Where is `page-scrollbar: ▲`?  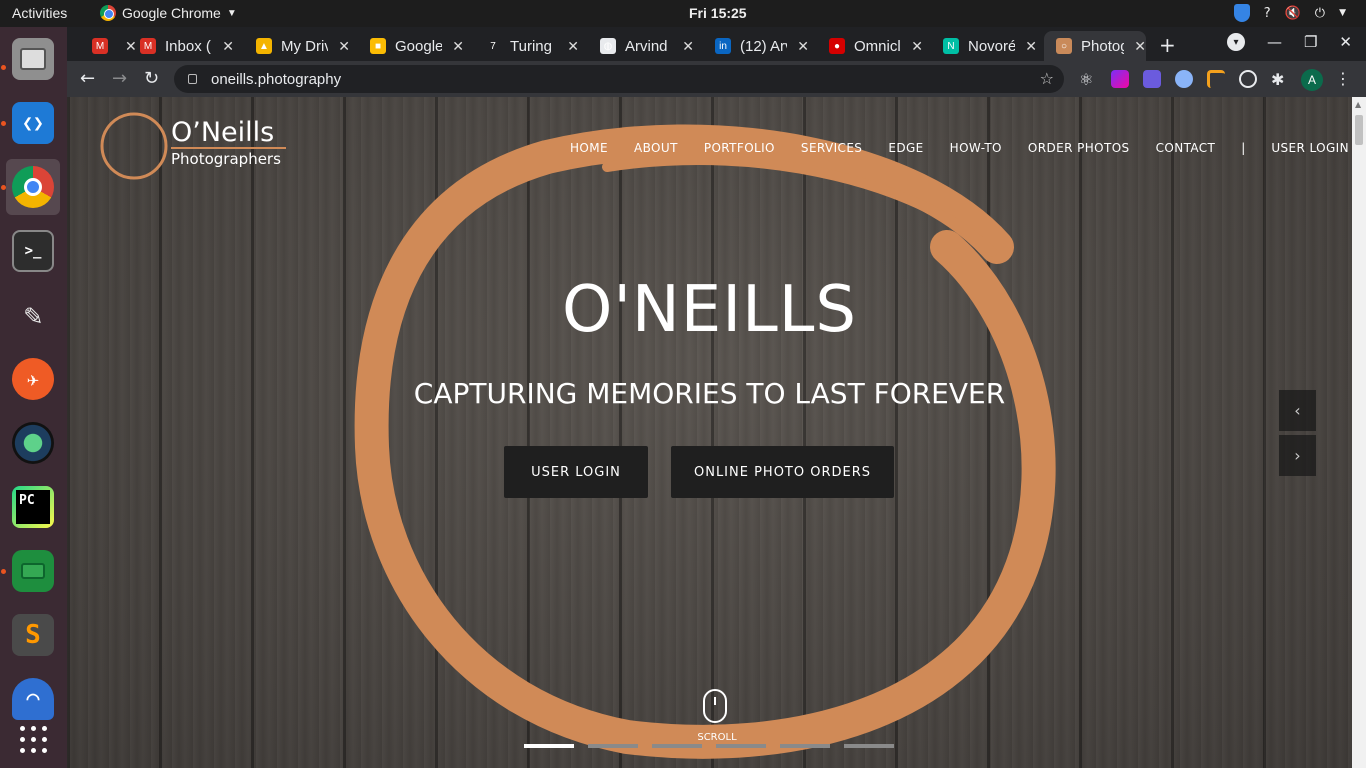 page-scrollbar: ▲ is located at coordinates (1359, 432).